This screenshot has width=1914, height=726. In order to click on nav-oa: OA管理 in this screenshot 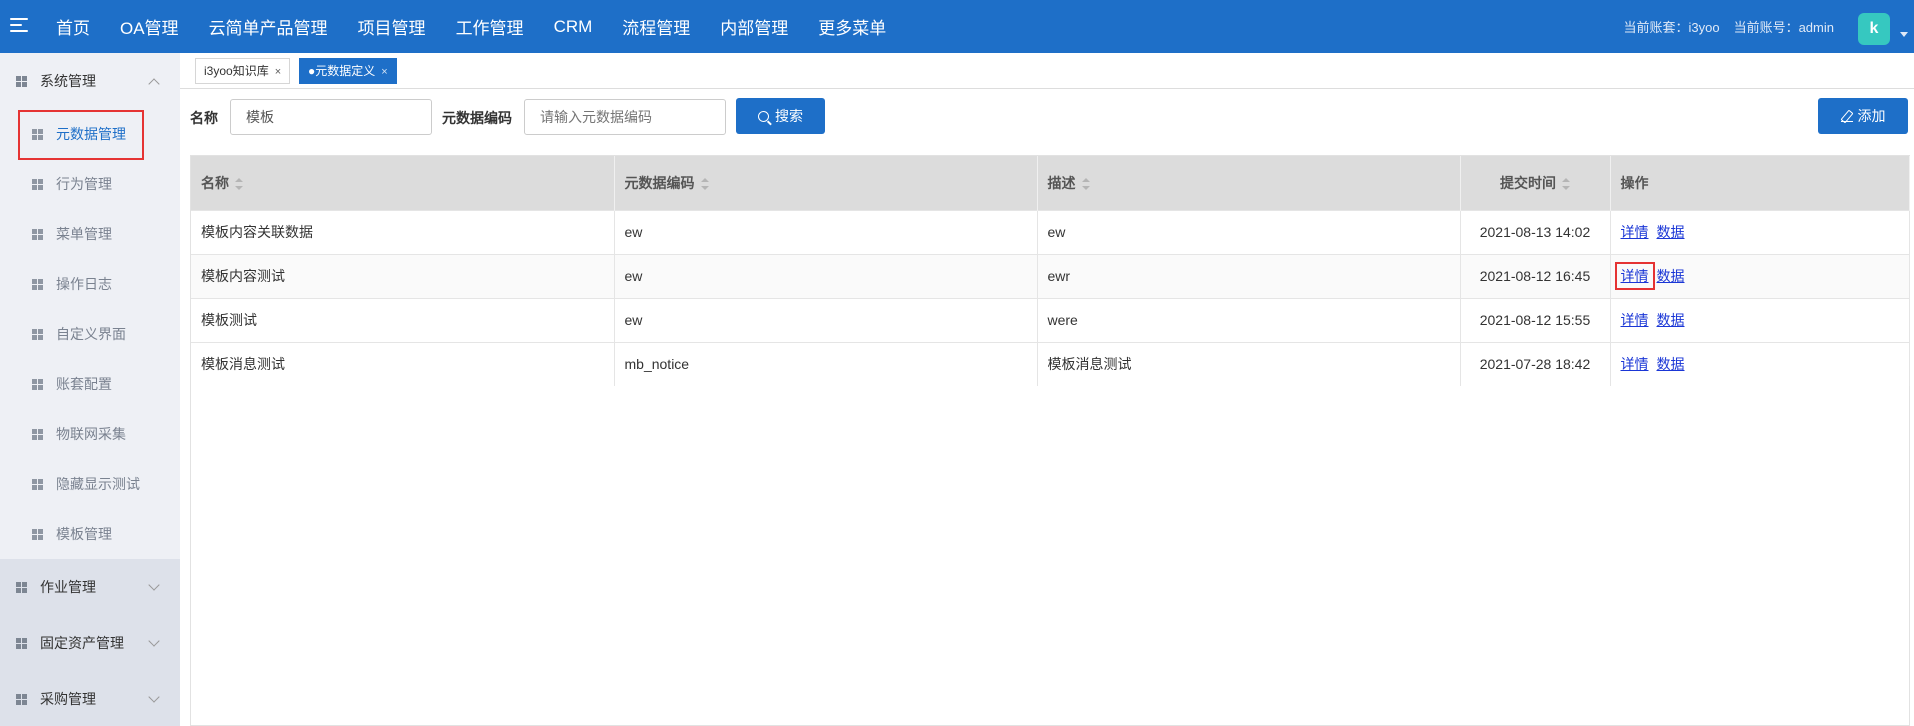, I will do `click(149, 26)`.